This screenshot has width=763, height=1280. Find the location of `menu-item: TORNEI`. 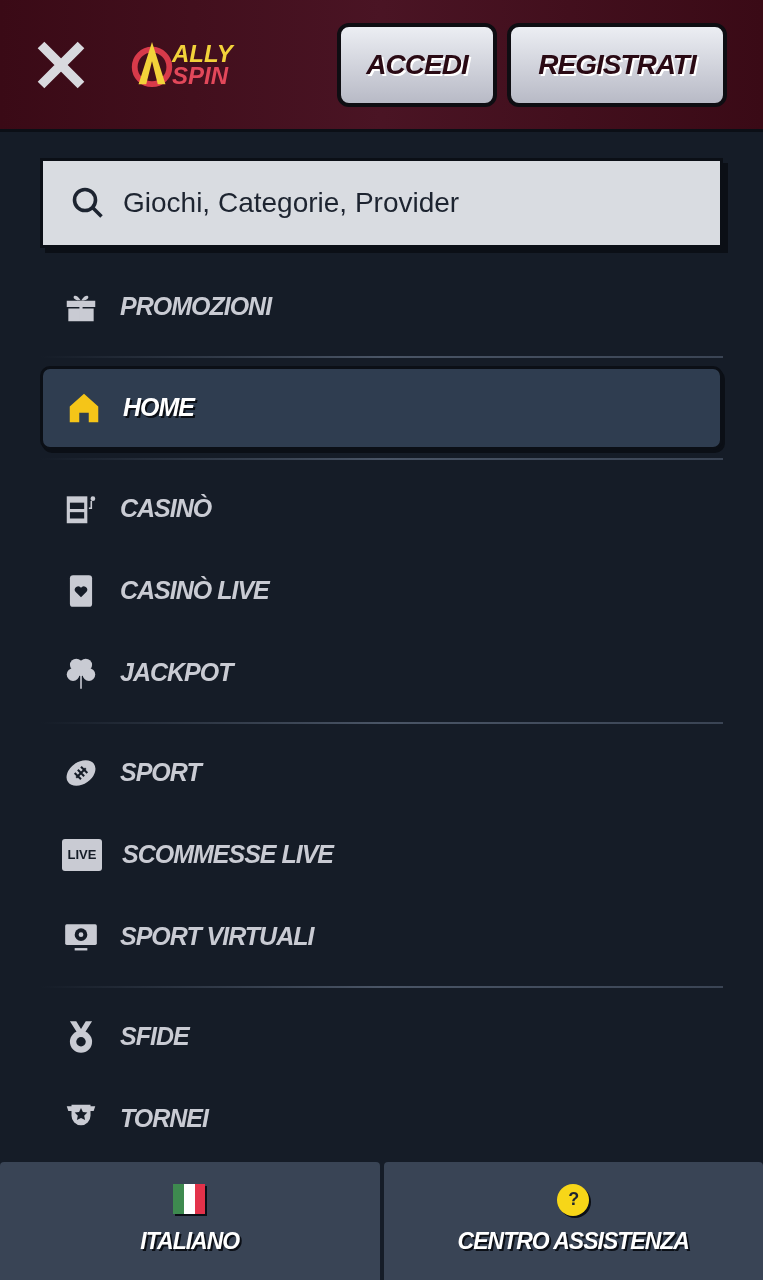

menu-item: TORNEI is located at coordinates (381, 1119).